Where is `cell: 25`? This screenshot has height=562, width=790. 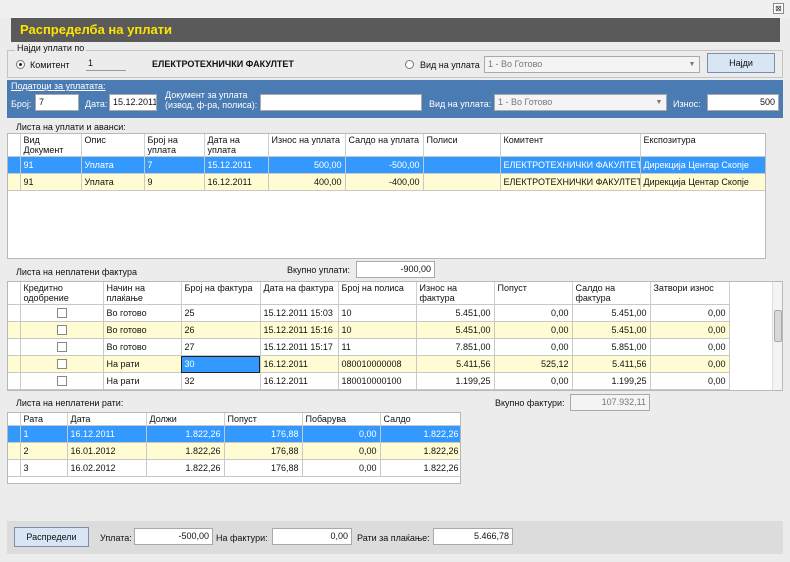 cell: 25 is located at coordinates (221, 313).